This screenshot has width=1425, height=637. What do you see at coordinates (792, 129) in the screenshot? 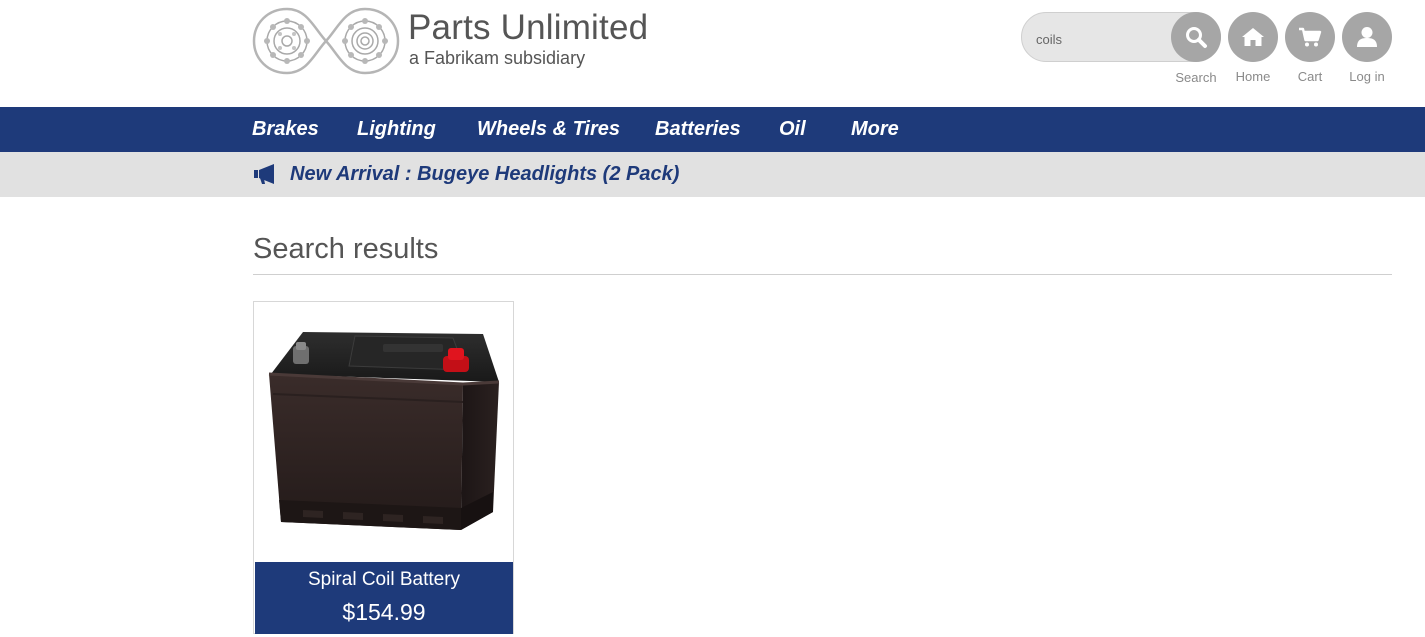
I see `nav-item-oil: Oil` at bounding box center [792, 129].